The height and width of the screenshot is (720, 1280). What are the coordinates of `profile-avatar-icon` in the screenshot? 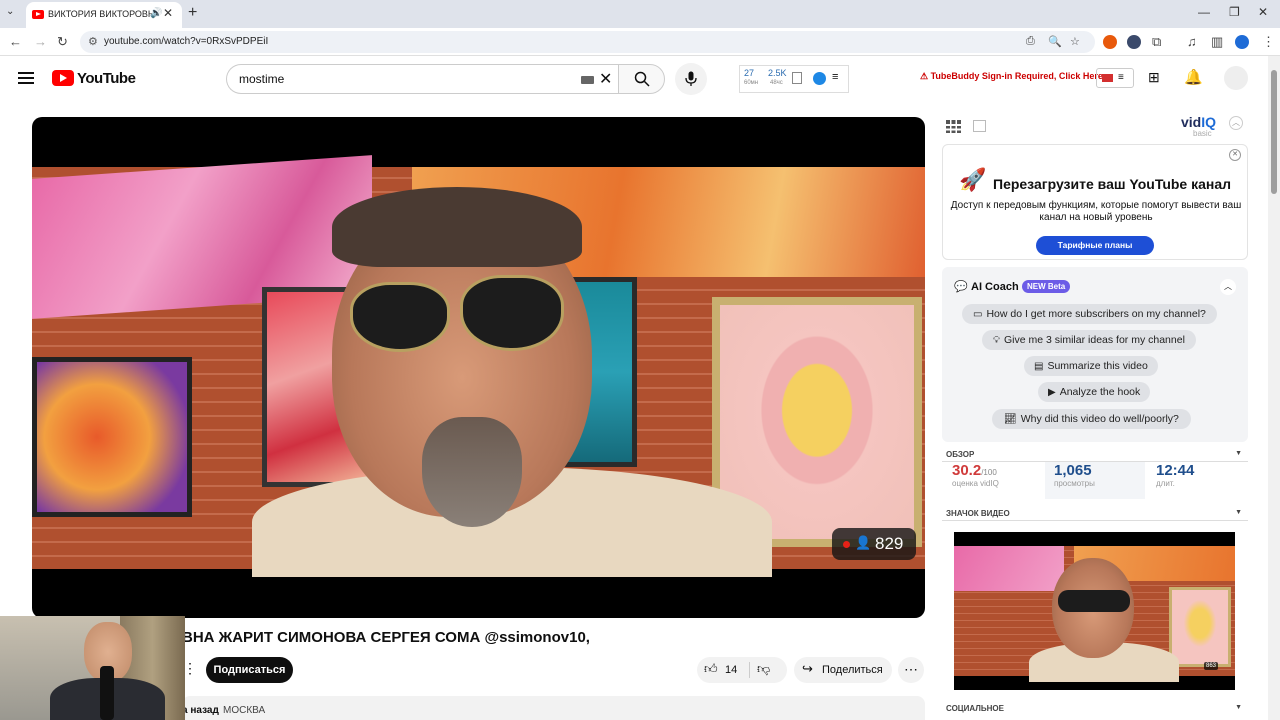 It's located at (1242, 42).